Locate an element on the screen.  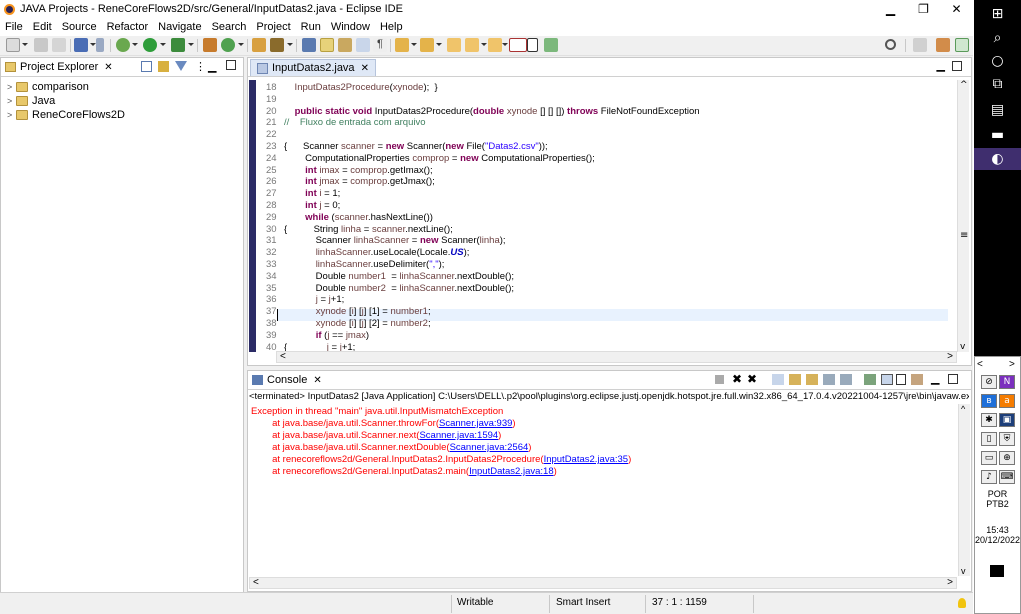
run-icon is located at coordinates (150, 45).